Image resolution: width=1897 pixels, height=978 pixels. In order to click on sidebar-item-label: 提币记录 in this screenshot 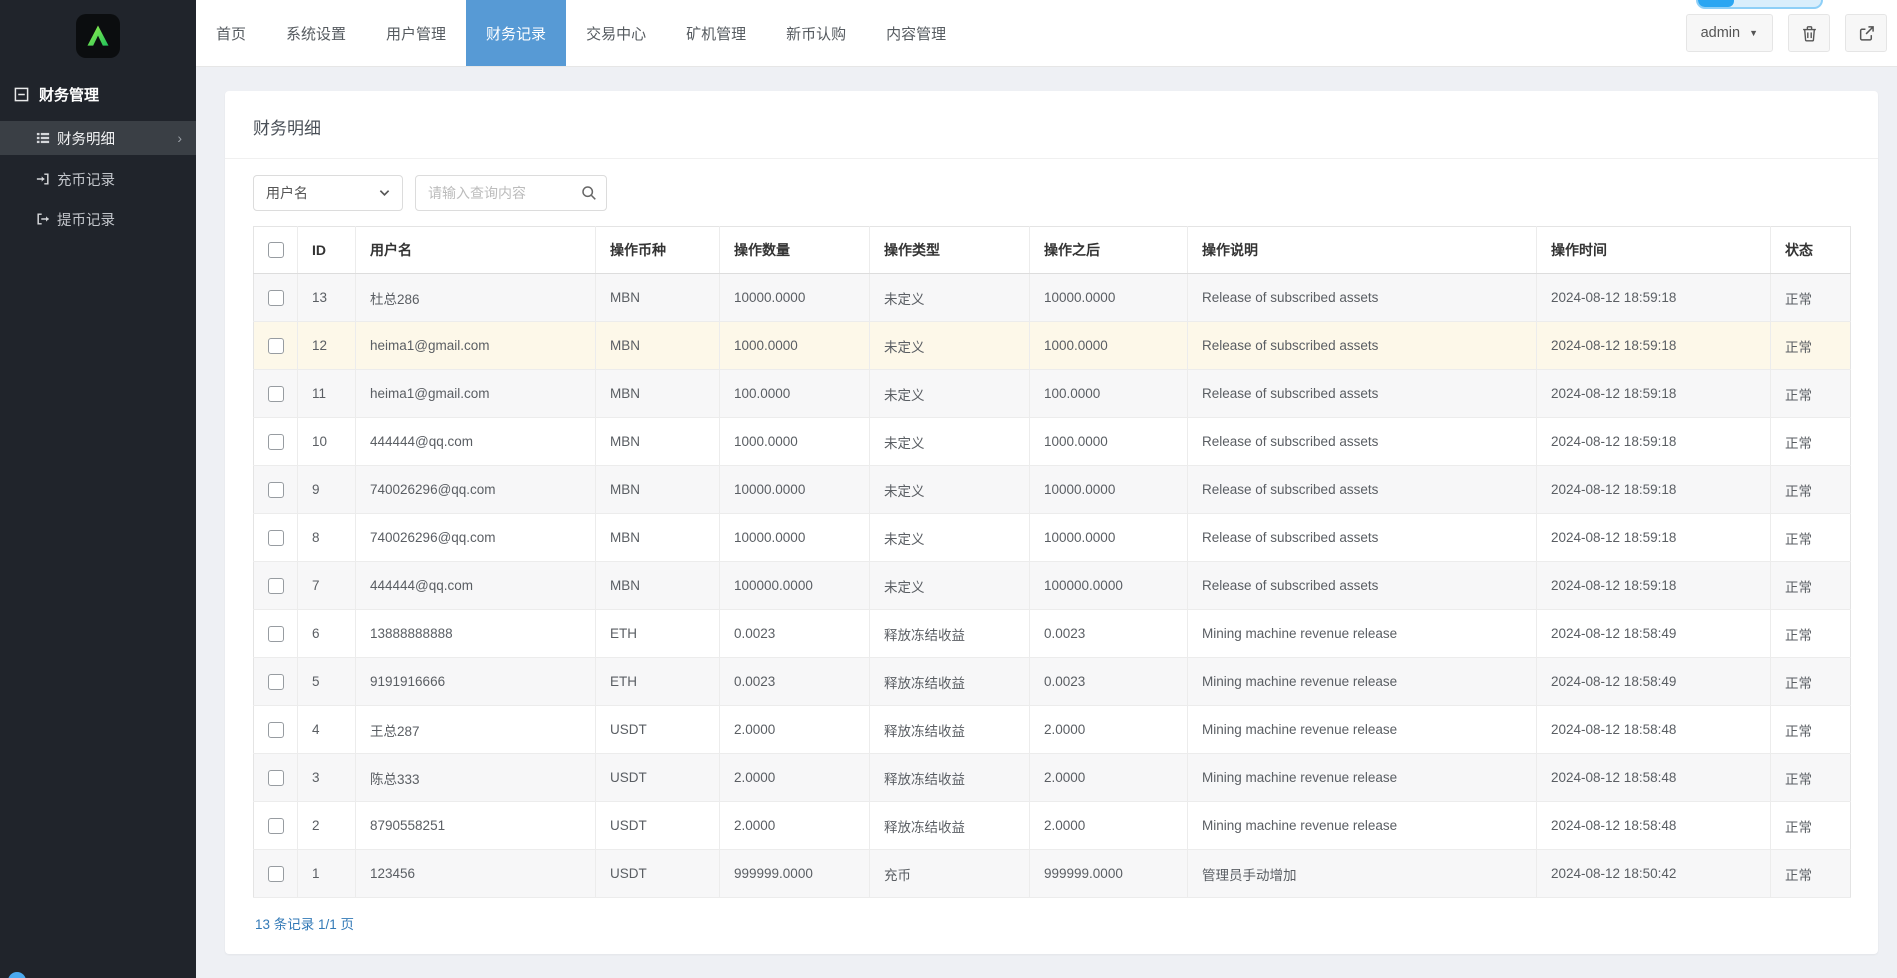, I will do `click(86, 220)`.